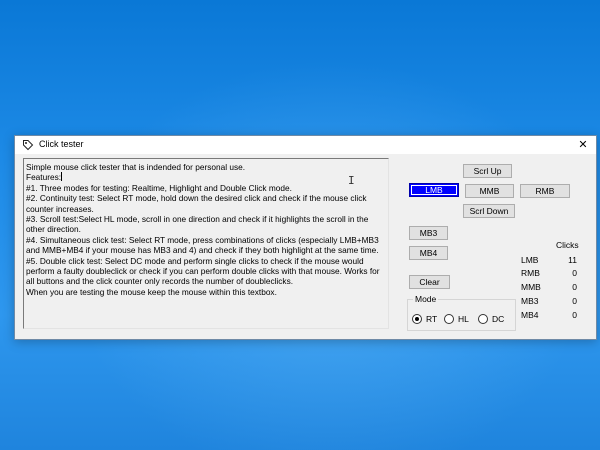 The width and height of the screenshot is (600, 450). I want to click on count-value: 11, so click(572, 260).